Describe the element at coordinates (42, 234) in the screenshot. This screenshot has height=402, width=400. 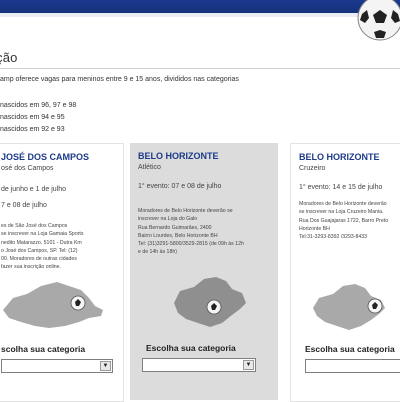
I see `description-line: se inscrever na Loja Gamaia Sports` at that location.